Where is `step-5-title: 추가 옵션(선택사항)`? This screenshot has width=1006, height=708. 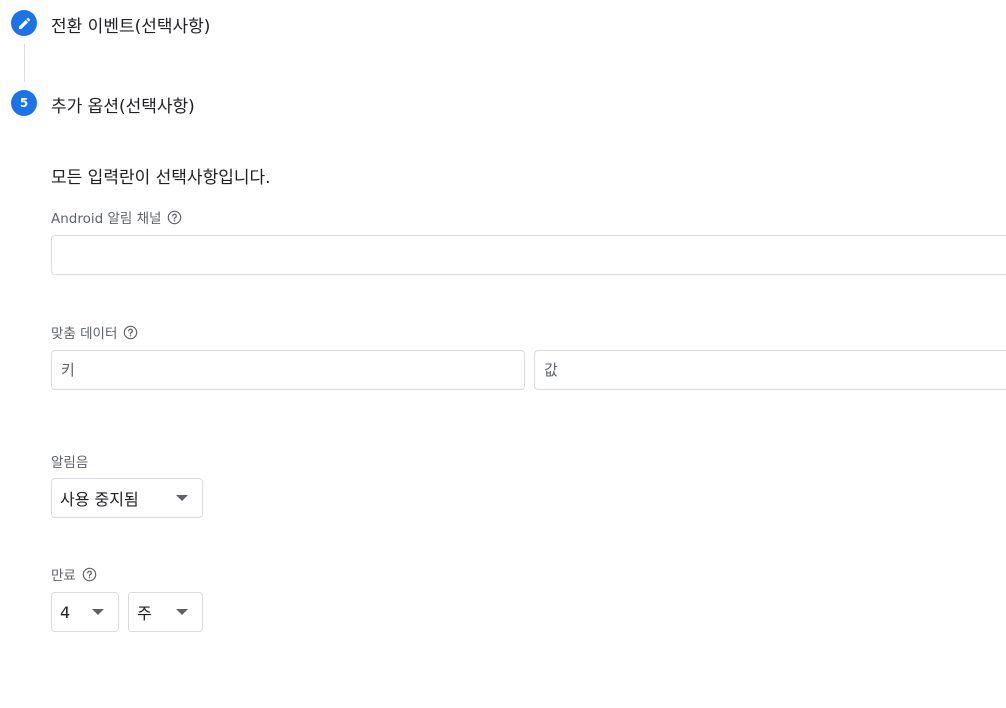
step-5-title: 추가 옵션(선택사항) is located at coordinates (123, 104).